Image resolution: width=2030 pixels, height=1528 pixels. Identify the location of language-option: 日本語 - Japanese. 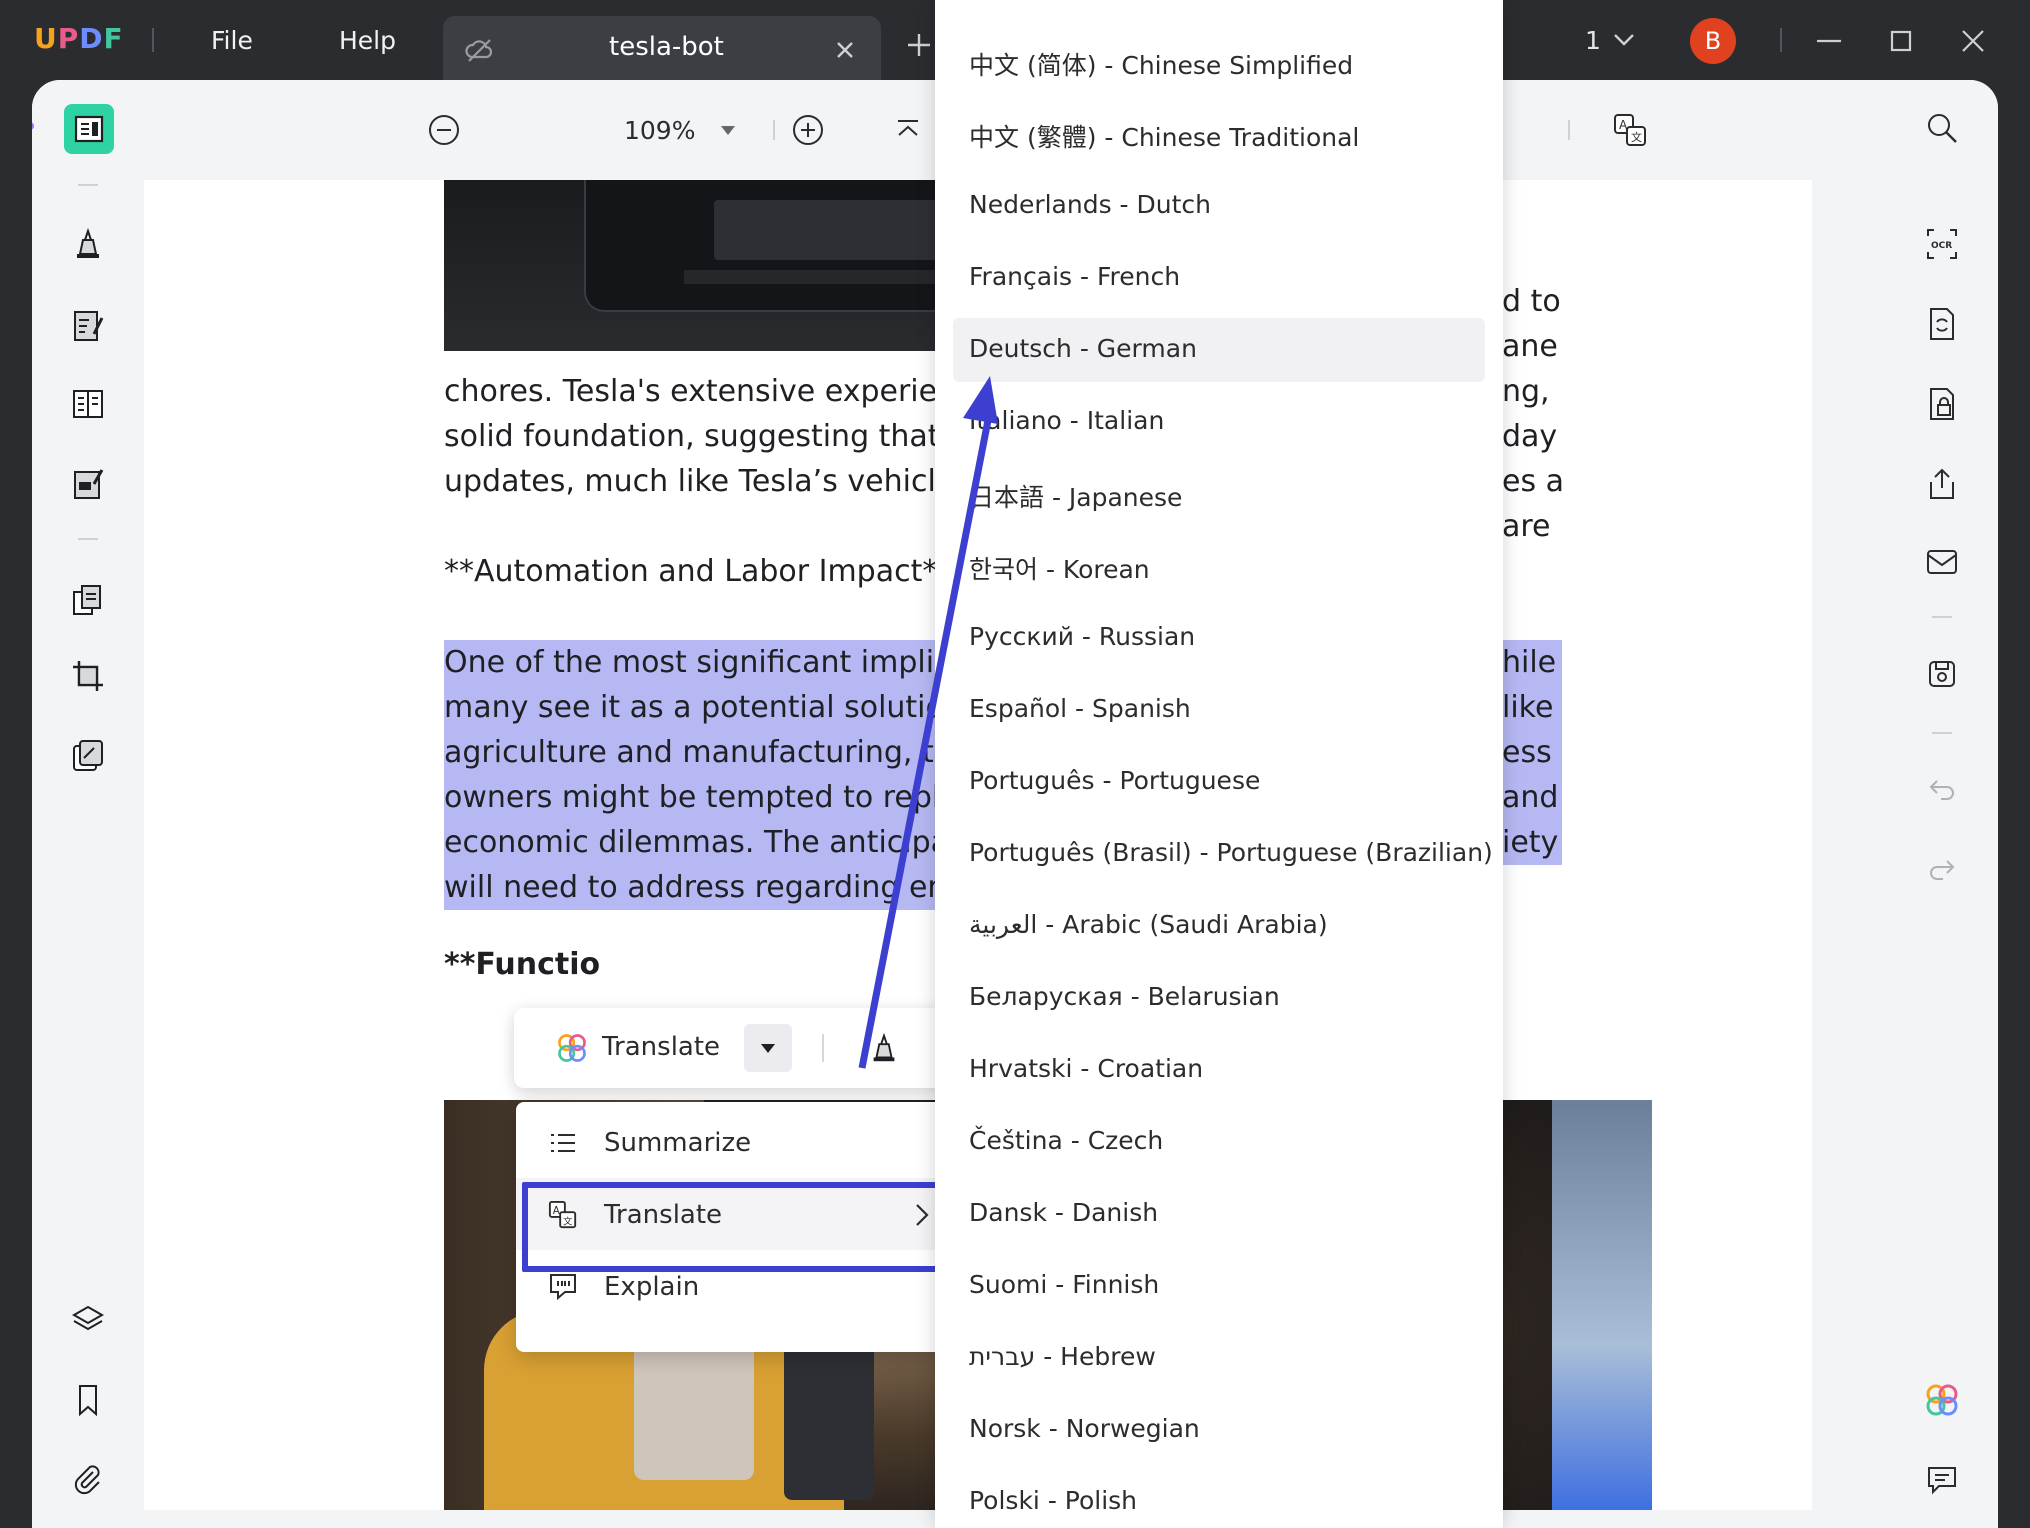
(1219, 494).